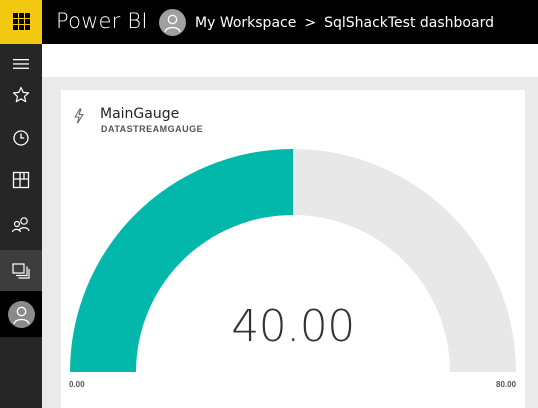  I want to click on gauge-max-label: 80.00, so click(506, 384).